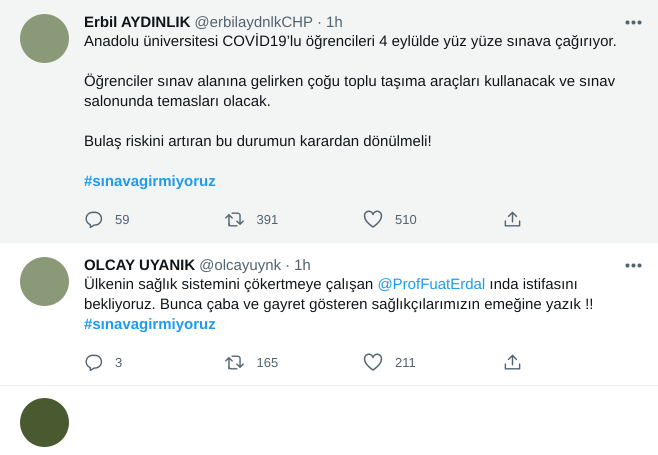 This screenshot has width=658, height=455. What do you see at coordinates (258, 142) in the screenshot?
I see `tweet-text: Bulaş riskini artıran bu durumun karardan dönülmeli!` at bounding box center [258, 142].